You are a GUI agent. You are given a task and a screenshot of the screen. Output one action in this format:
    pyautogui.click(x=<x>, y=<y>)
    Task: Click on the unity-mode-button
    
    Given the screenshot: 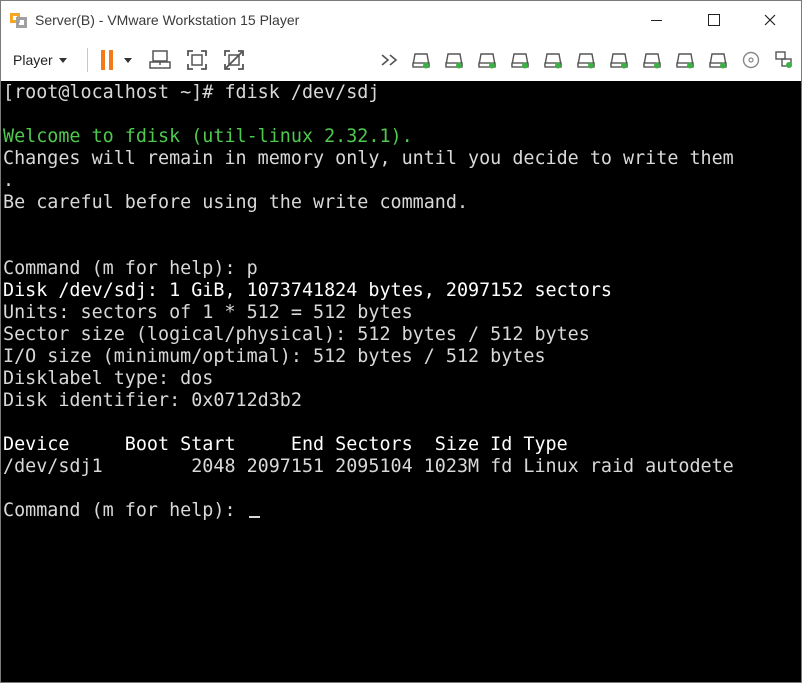 What is the action you would take?
    pyautogui.click(x=234, y=60)
    